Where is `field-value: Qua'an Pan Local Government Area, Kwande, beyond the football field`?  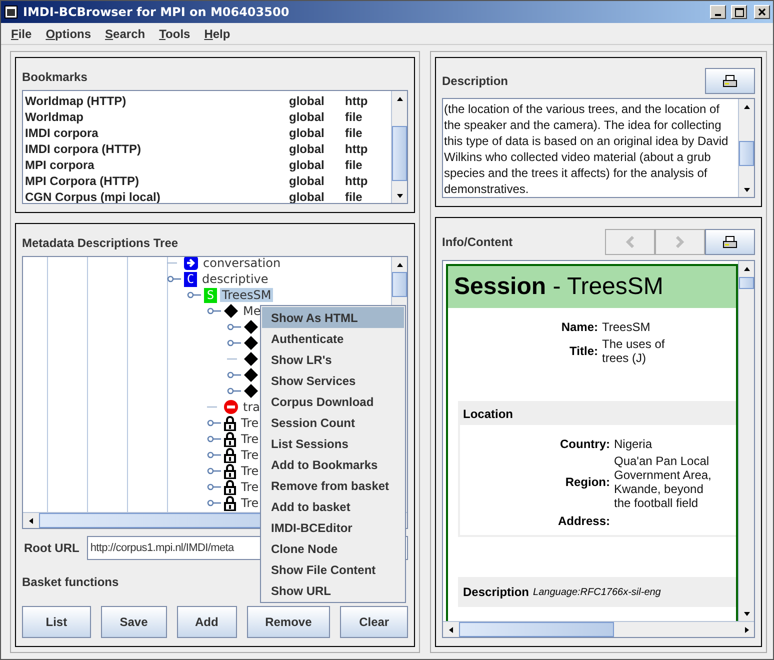
field-value: Qua'an Pan Local Government Area, Kwande, beyond the football field is located at coordinates (663, 482).